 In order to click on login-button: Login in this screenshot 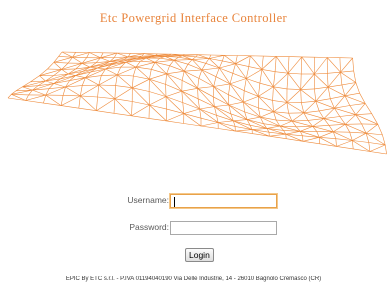, I will do `click(199, 255)`.